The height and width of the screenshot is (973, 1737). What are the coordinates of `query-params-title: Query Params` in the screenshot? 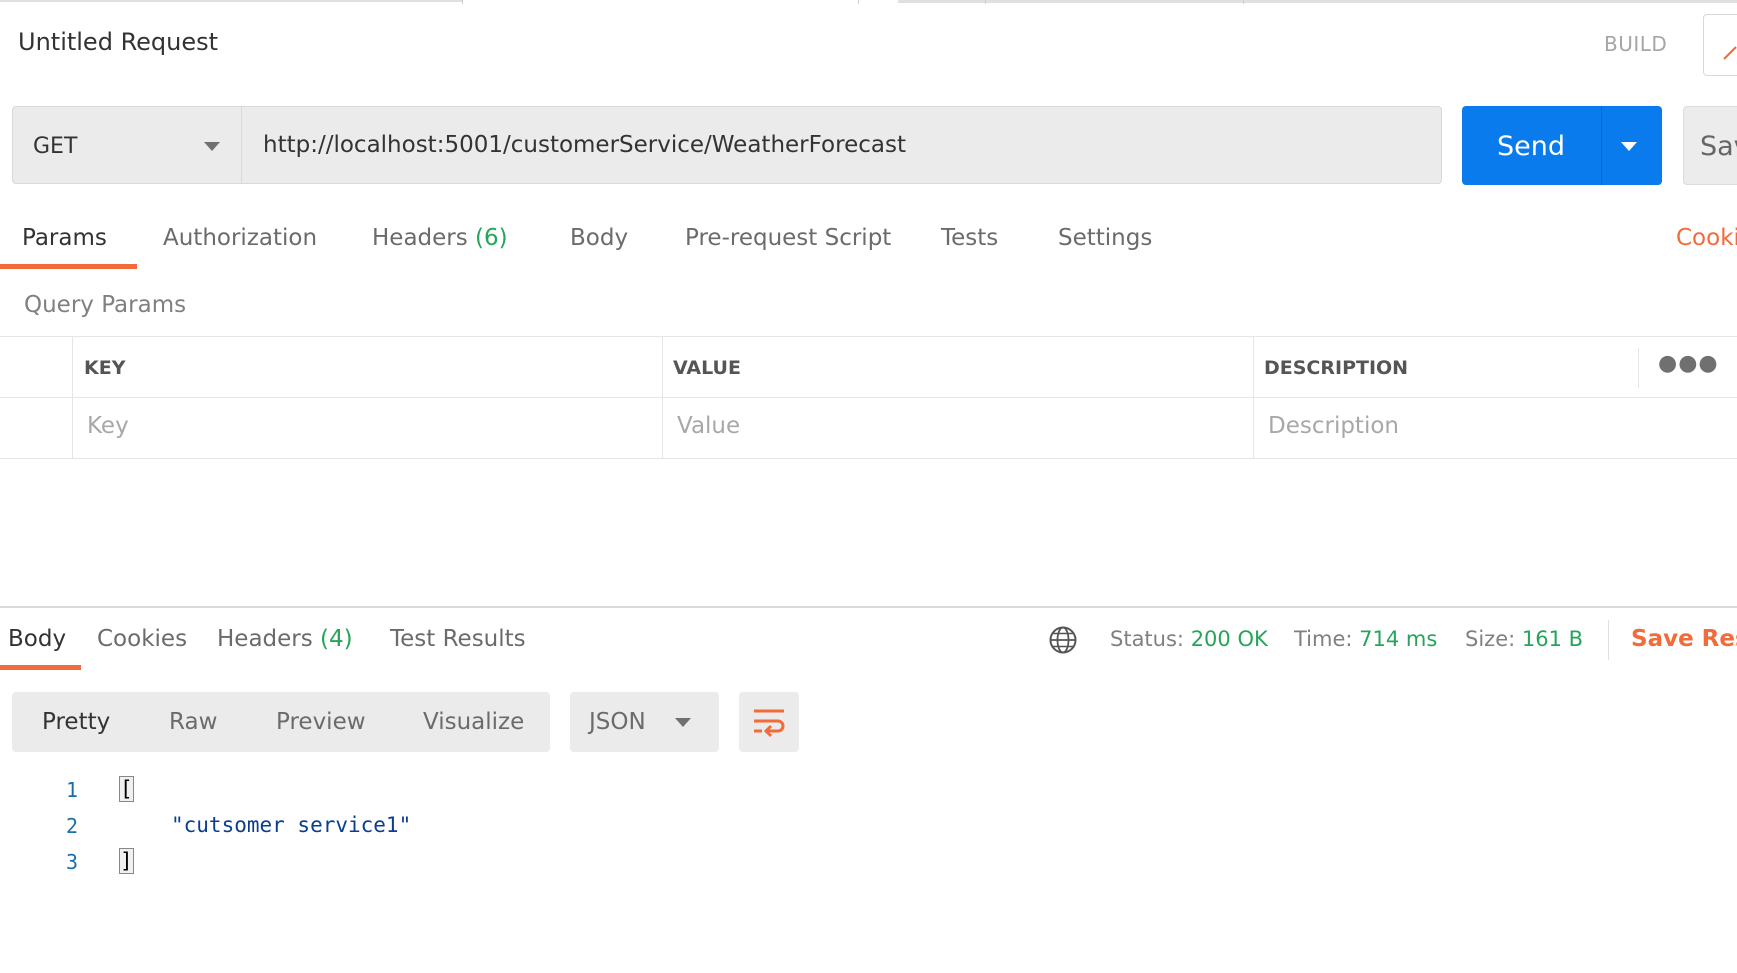 It's located at (105, 305).